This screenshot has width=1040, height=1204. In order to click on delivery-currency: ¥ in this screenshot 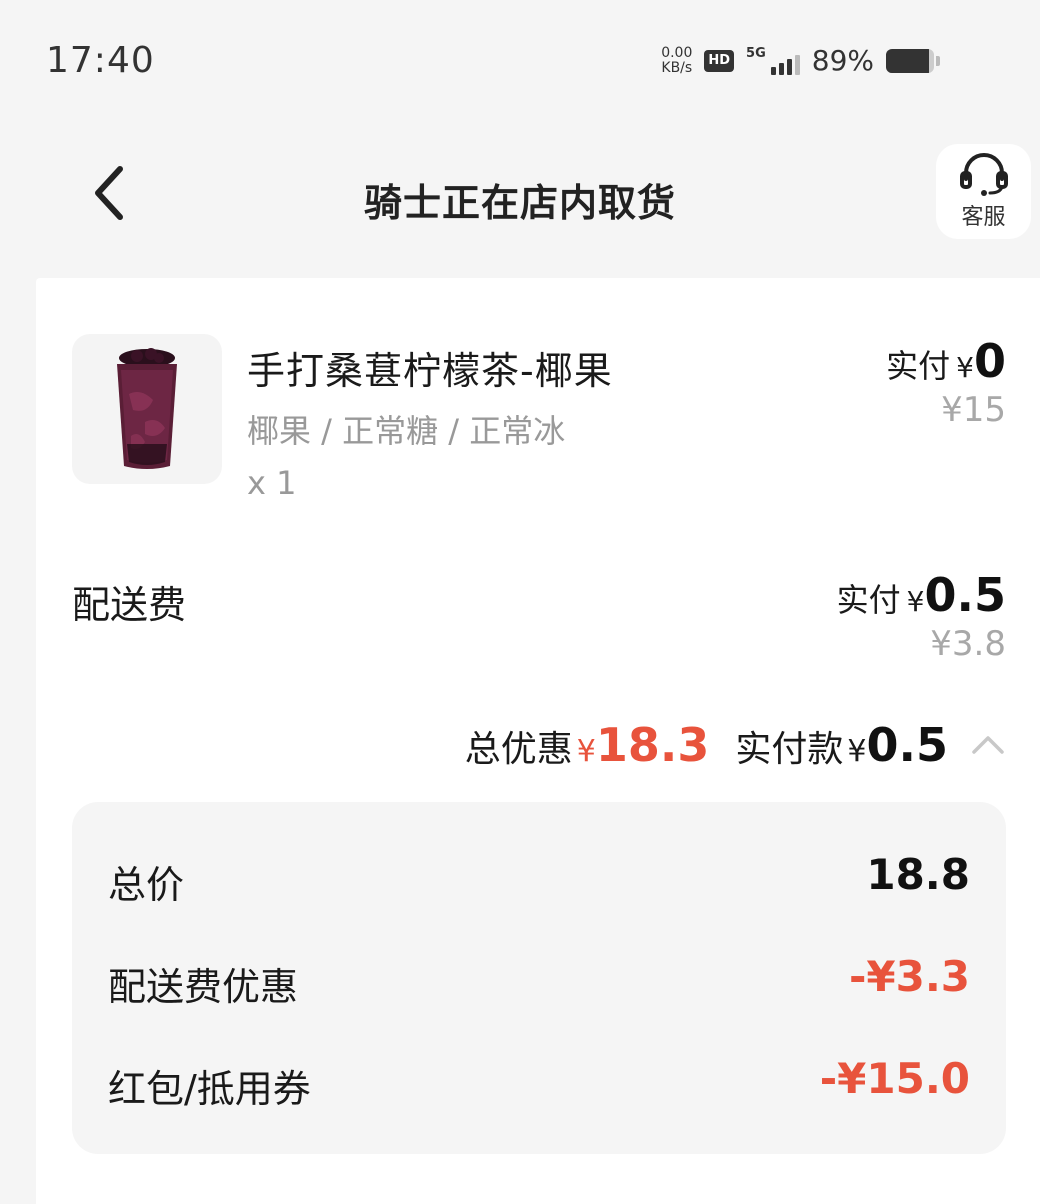, I will do `click(915, 601)`.